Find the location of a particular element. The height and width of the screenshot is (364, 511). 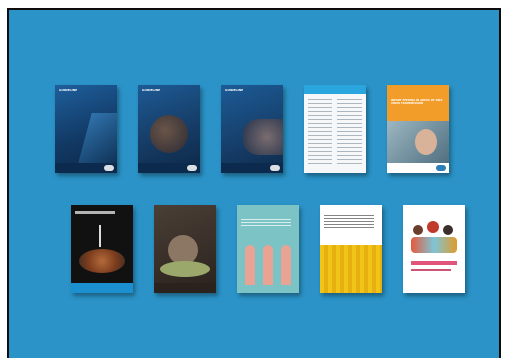

cover-2: GUIDELINE is located at coordinates (169, 129).